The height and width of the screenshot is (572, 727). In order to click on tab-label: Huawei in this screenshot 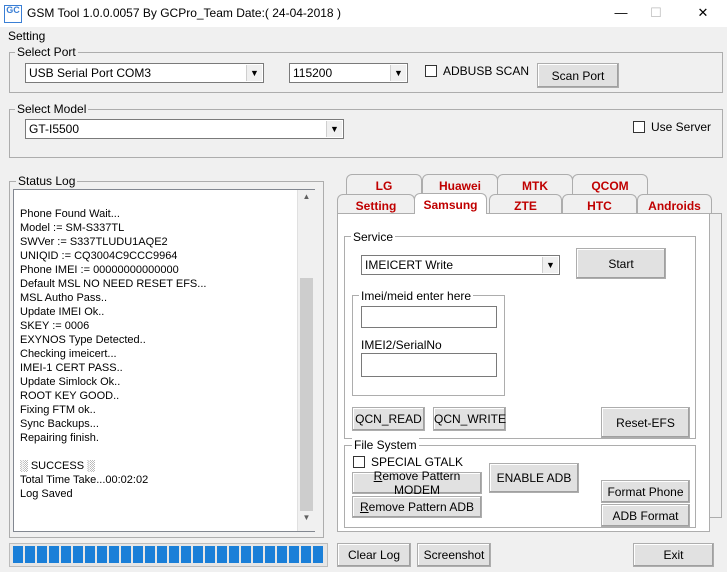, I will do `click(459, 186)`.